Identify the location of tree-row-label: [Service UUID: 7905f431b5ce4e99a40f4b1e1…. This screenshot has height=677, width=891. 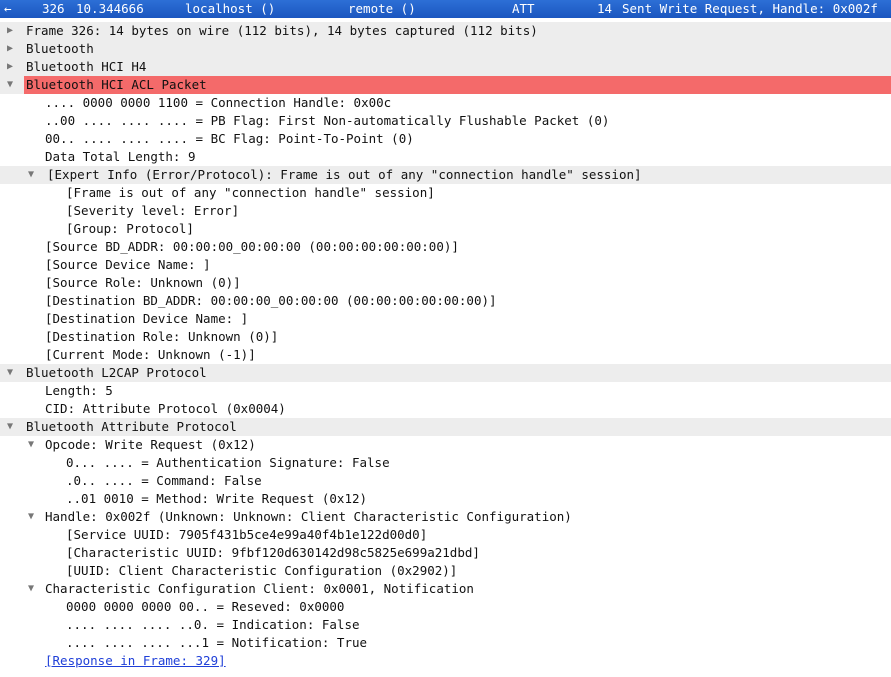
(247, 534).